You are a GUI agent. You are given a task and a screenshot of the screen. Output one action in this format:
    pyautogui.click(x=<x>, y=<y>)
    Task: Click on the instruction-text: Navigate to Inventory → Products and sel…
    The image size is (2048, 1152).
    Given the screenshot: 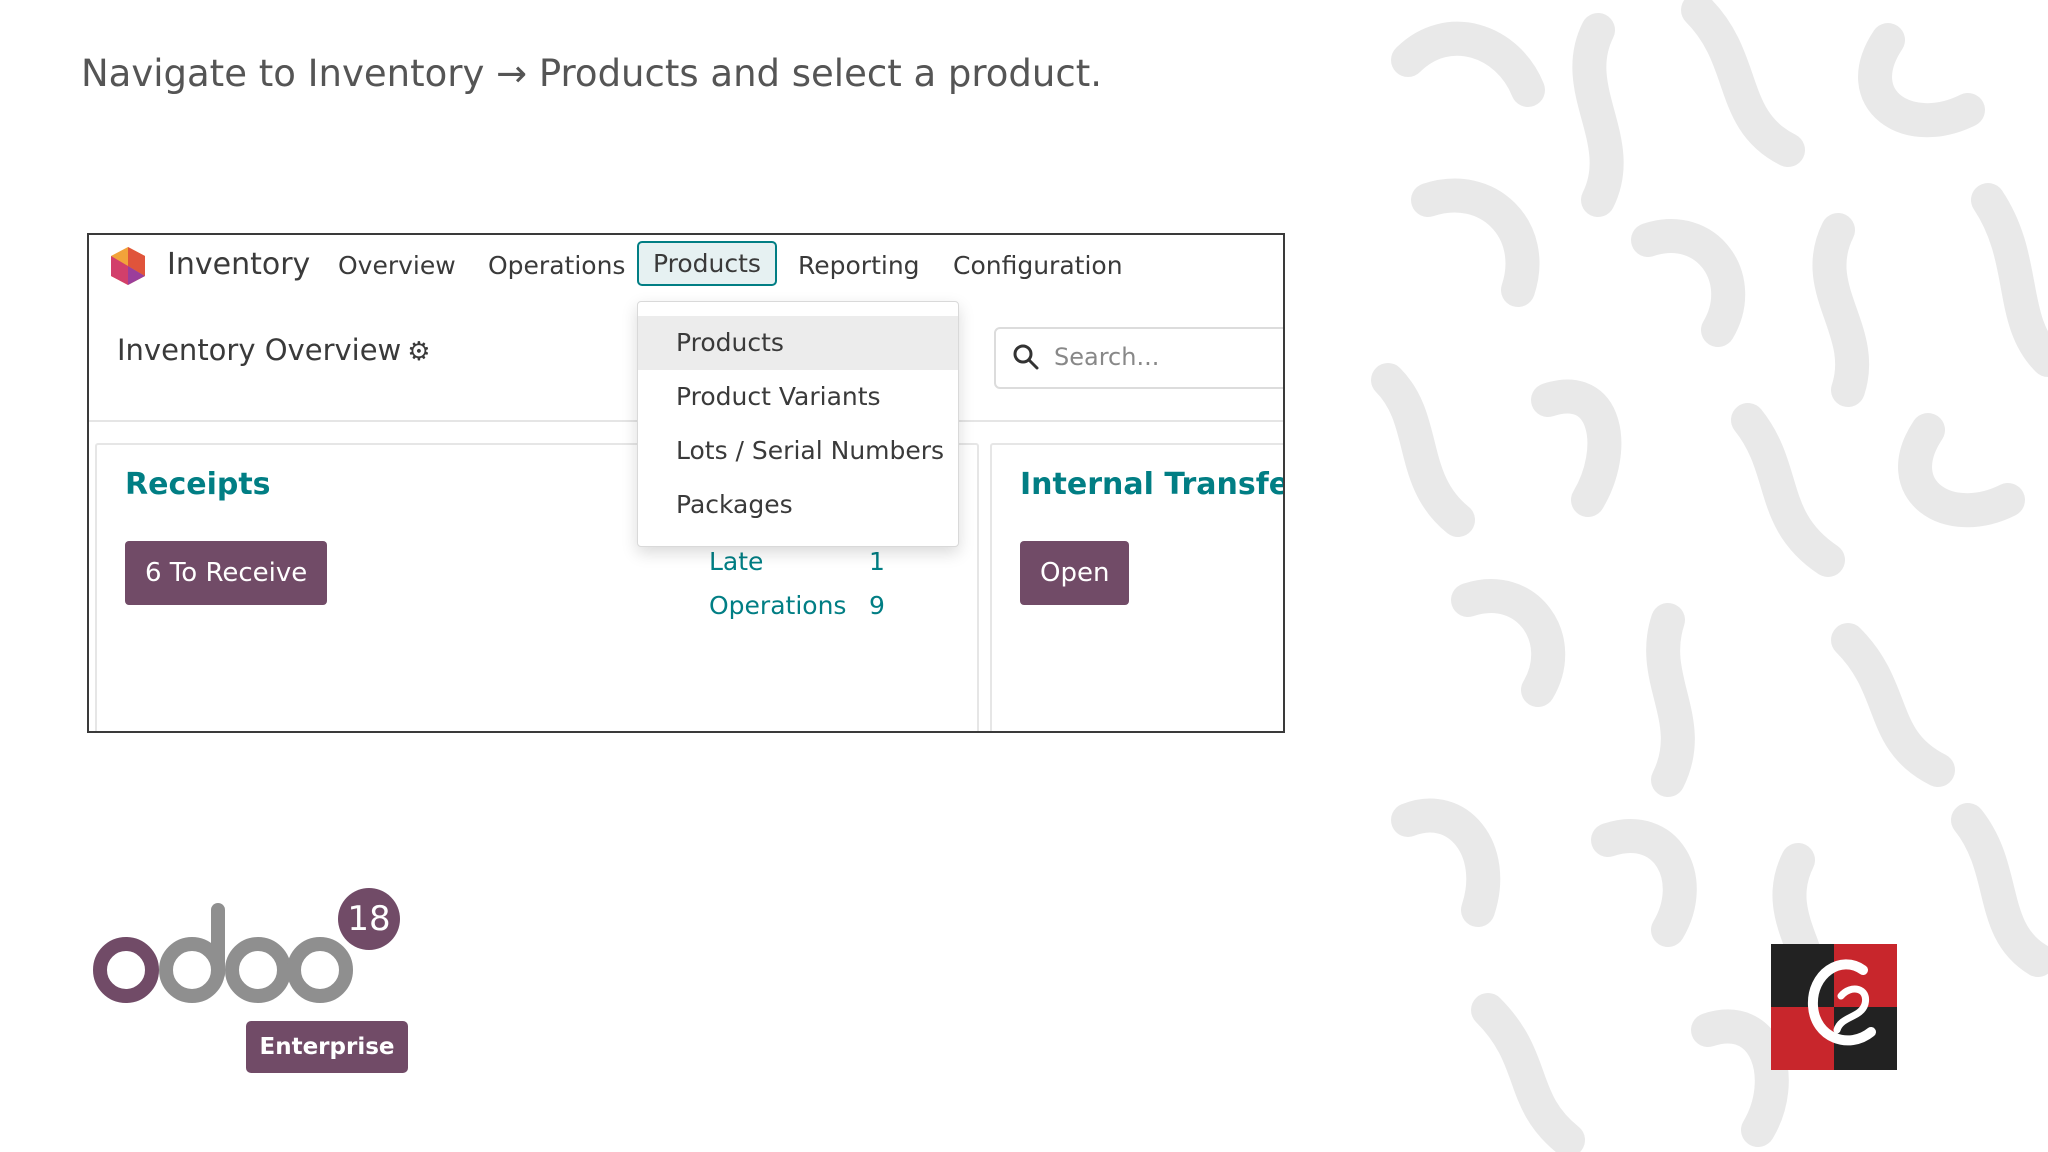 What is the action you would take?
    pyautogui.click(x=591, y=73)
    